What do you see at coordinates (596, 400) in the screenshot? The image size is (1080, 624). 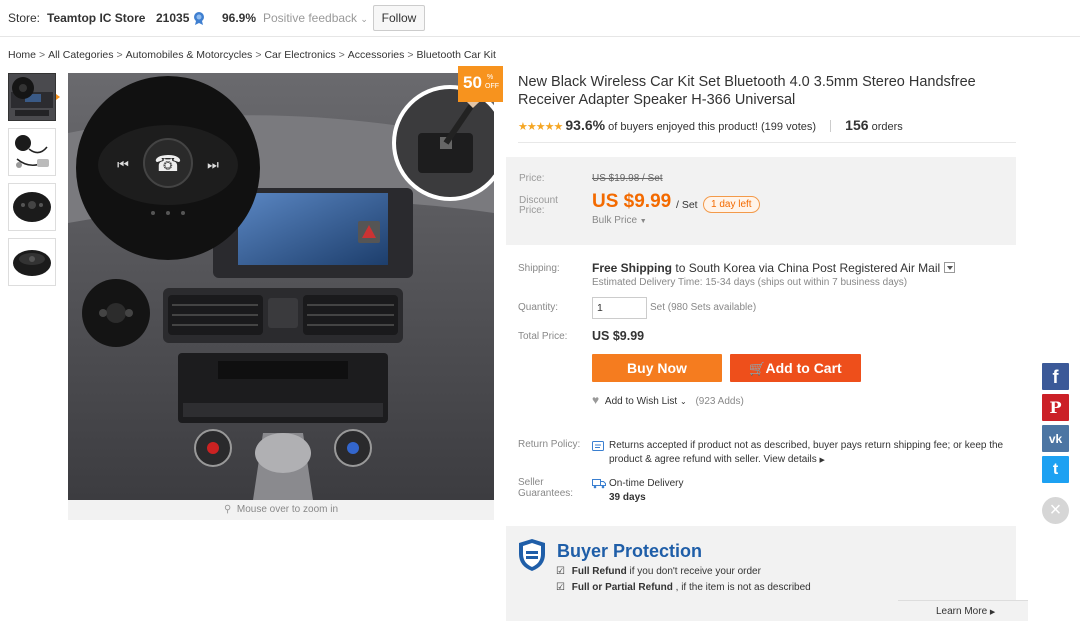 I see `heart-icon: ♥` at bounding box center [596, 400].